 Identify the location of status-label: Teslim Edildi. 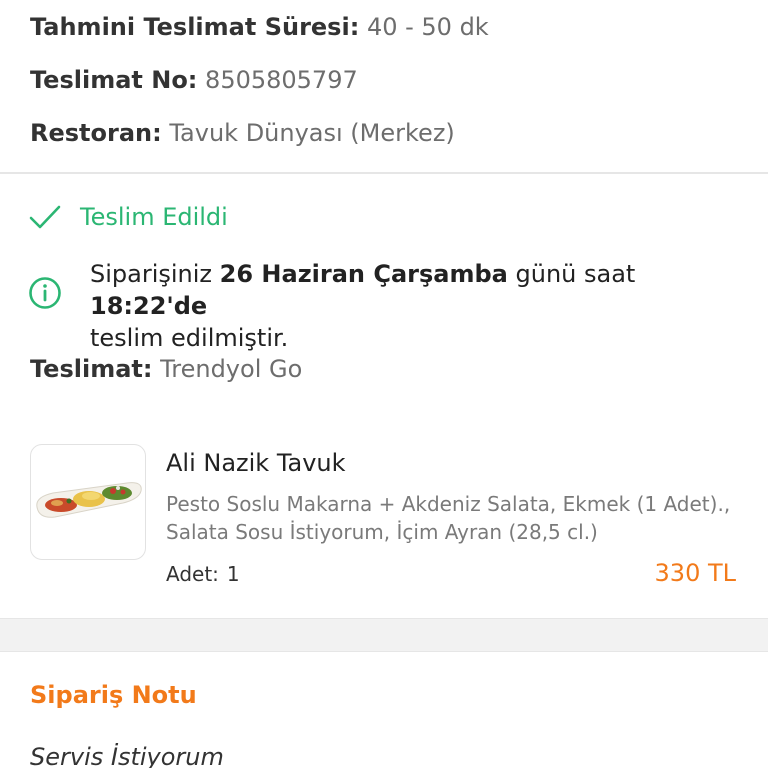
(154, 217).